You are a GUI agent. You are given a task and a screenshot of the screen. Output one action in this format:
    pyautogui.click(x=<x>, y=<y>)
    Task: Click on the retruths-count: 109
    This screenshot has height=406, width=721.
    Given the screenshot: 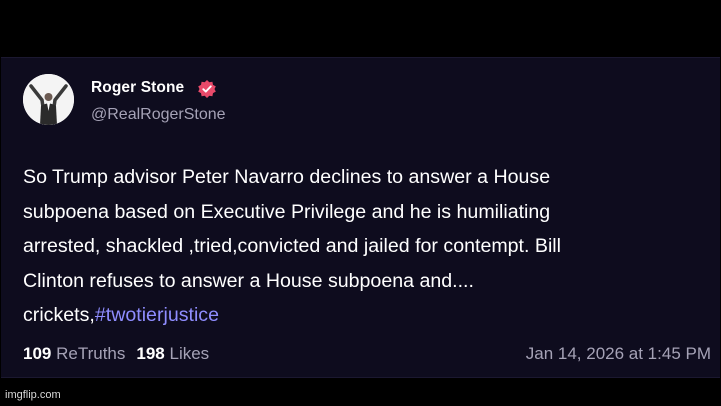 What is the action you would take?
    pyautogui.click(x=37, y=353)
    